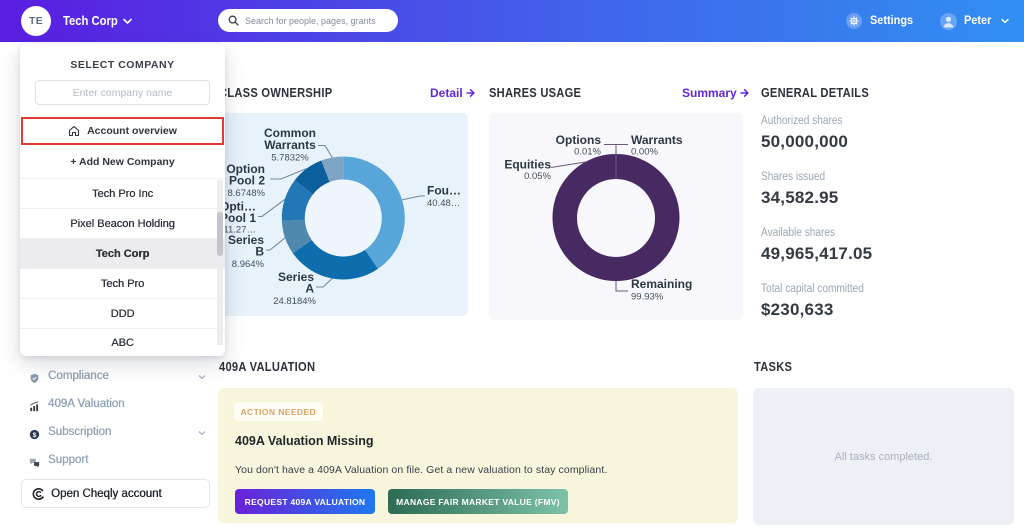 Image resolution: width=1024 pixels, height=528 pixels. I want to click on svg-text: 24.8184%, so click(294, 301).